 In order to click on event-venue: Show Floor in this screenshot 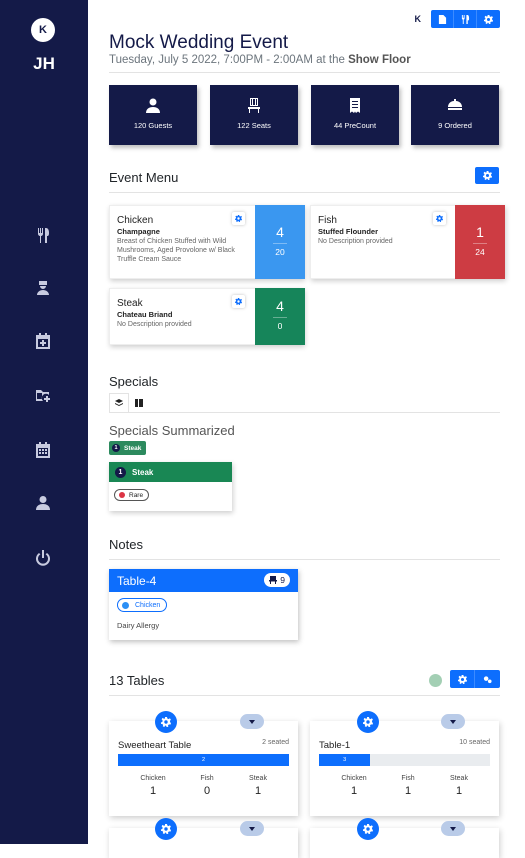, I will do `click(379, 60)`.